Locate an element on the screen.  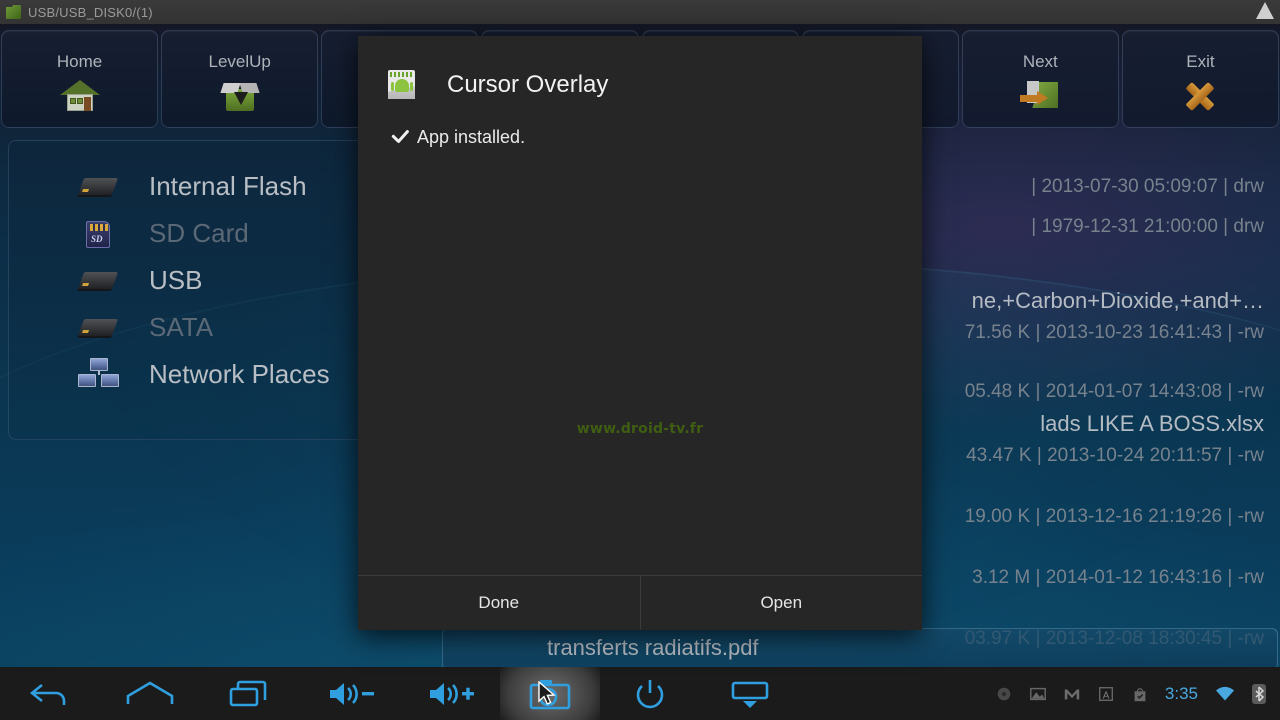
back-icon is located at coordinates (50, 693).